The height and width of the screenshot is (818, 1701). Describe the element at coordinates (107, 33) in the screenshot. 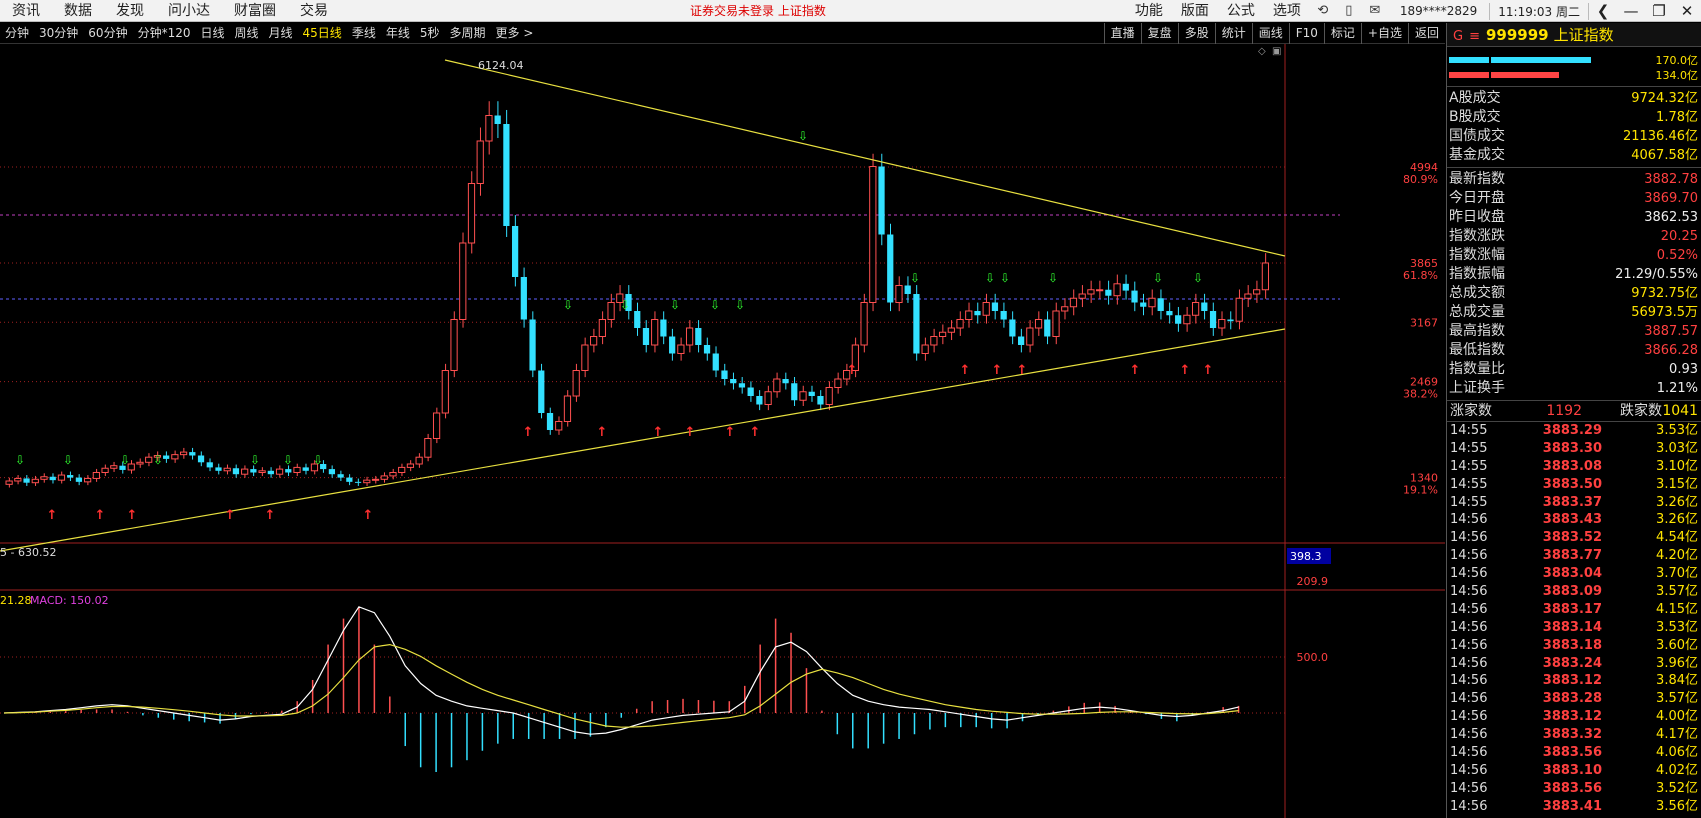

I see `period-tab-2: 60分钟` at that location.